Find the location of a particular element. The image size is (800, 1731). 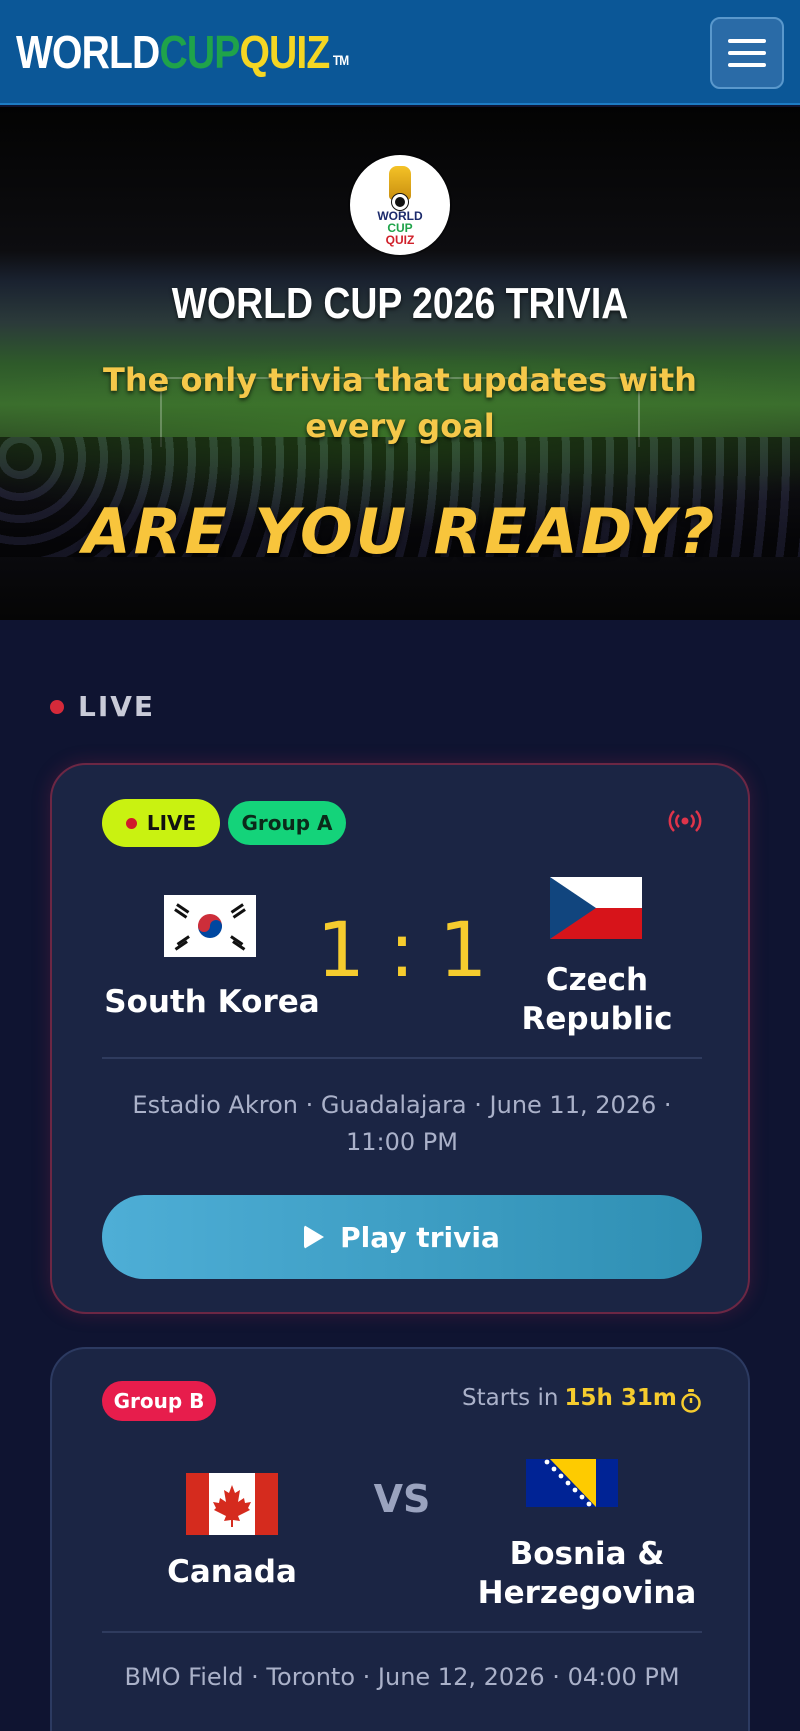

canada-flag is located at coordinates (232, 1504).